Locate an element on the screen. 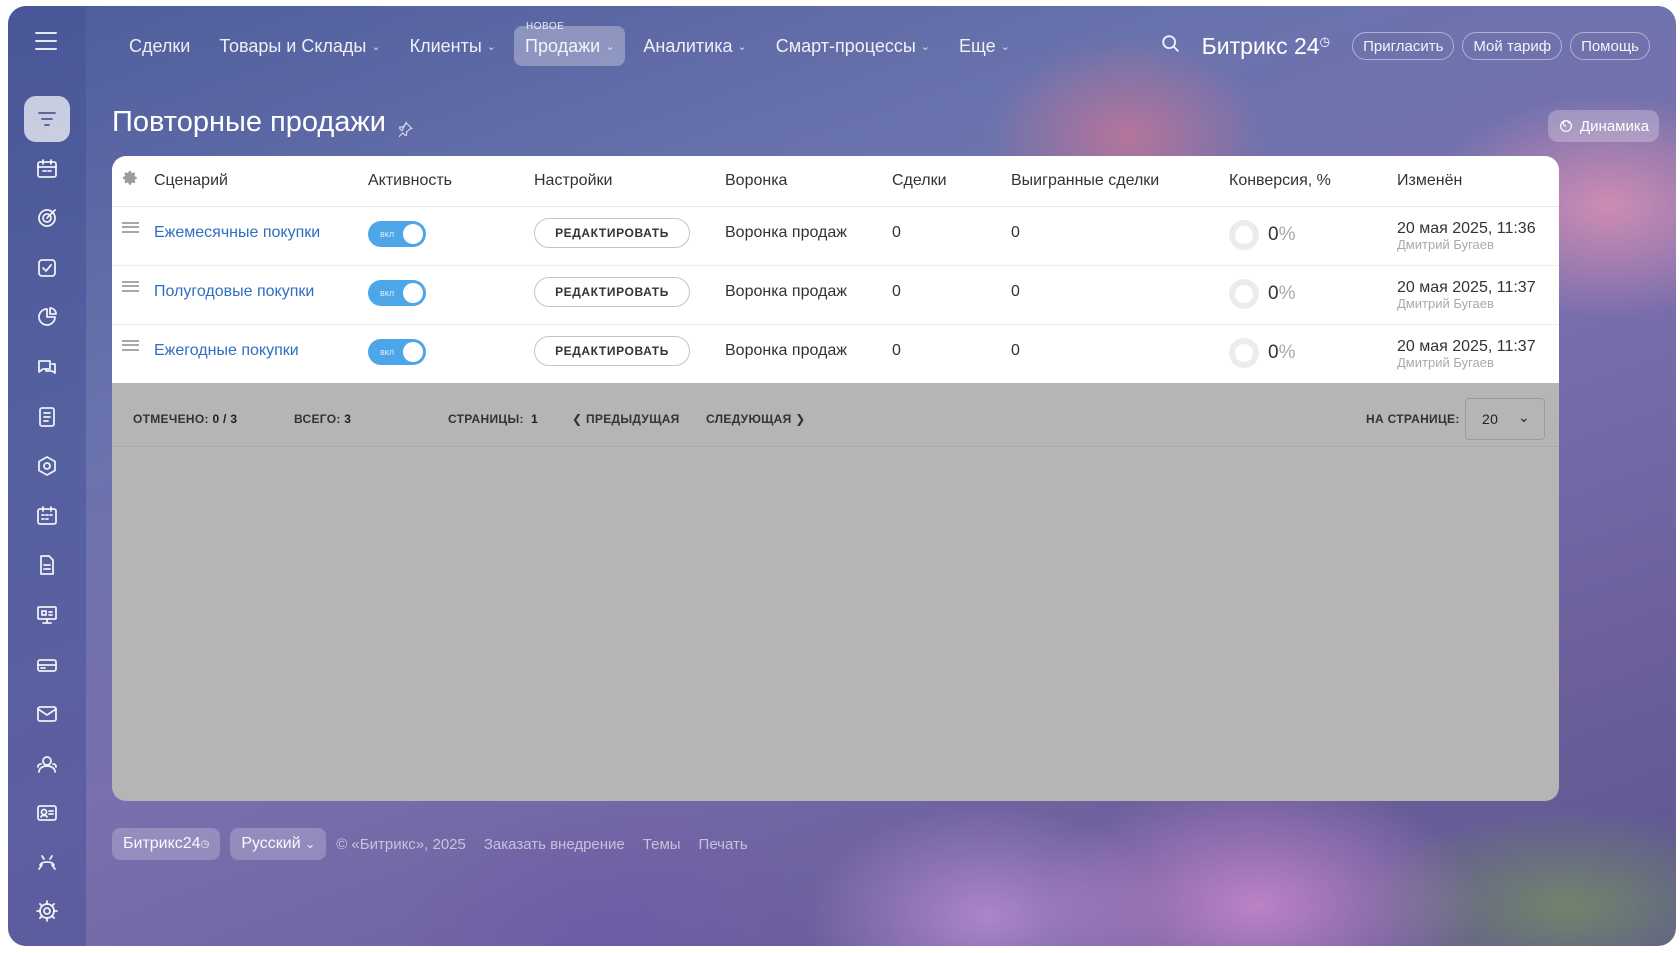 Image resolution: width=1680 pixels, height=953 pixels. total-label: ВСЕГО: is located at coordinates (317, 419).